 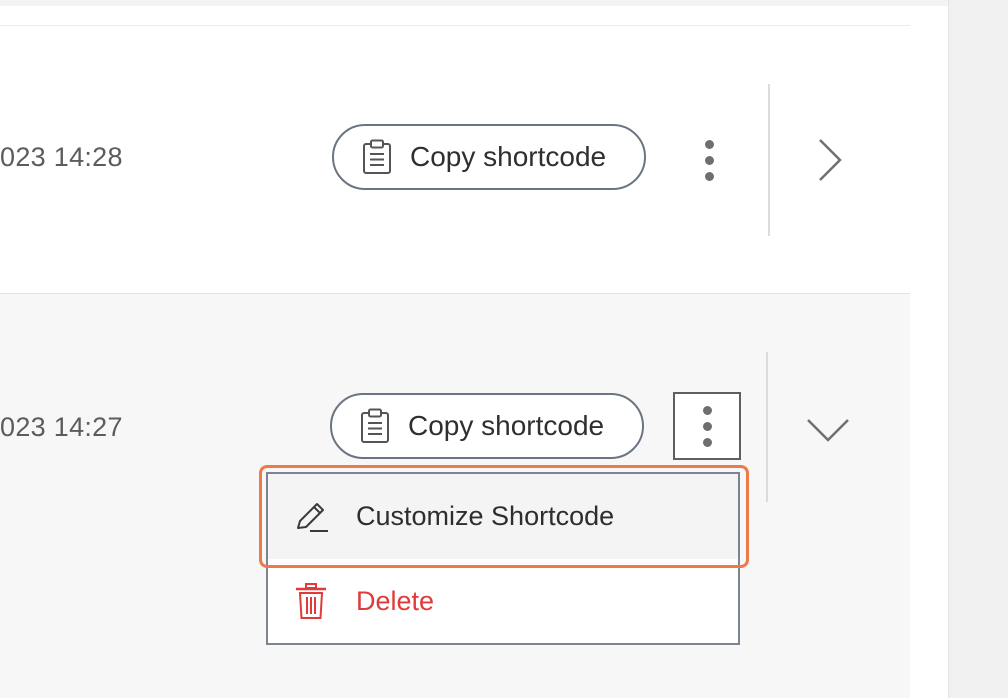 I want to click on menu-item-customize-shortcode: Customize Shortcode, so click(x=503, y=516).